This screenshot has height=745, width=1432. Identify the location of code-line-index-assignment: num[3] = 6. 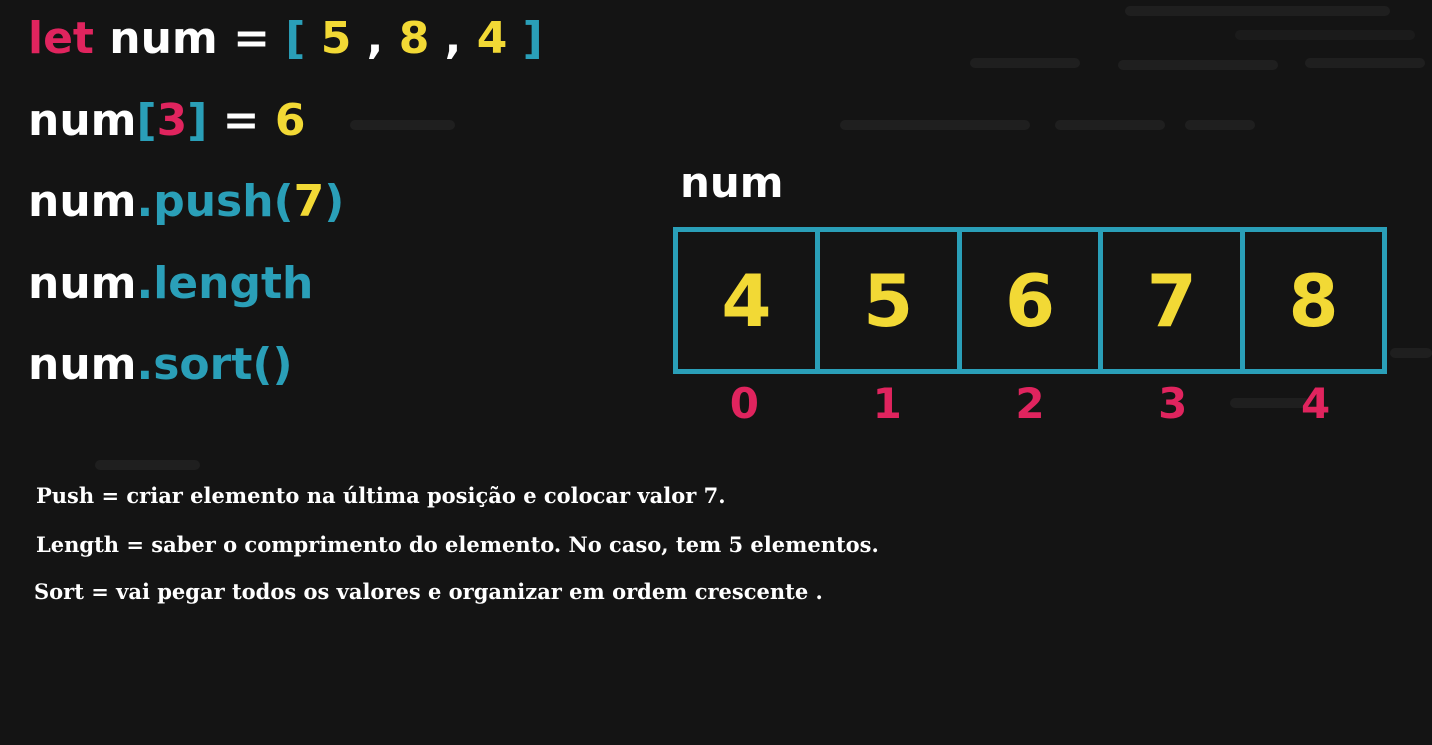
(166, 121).